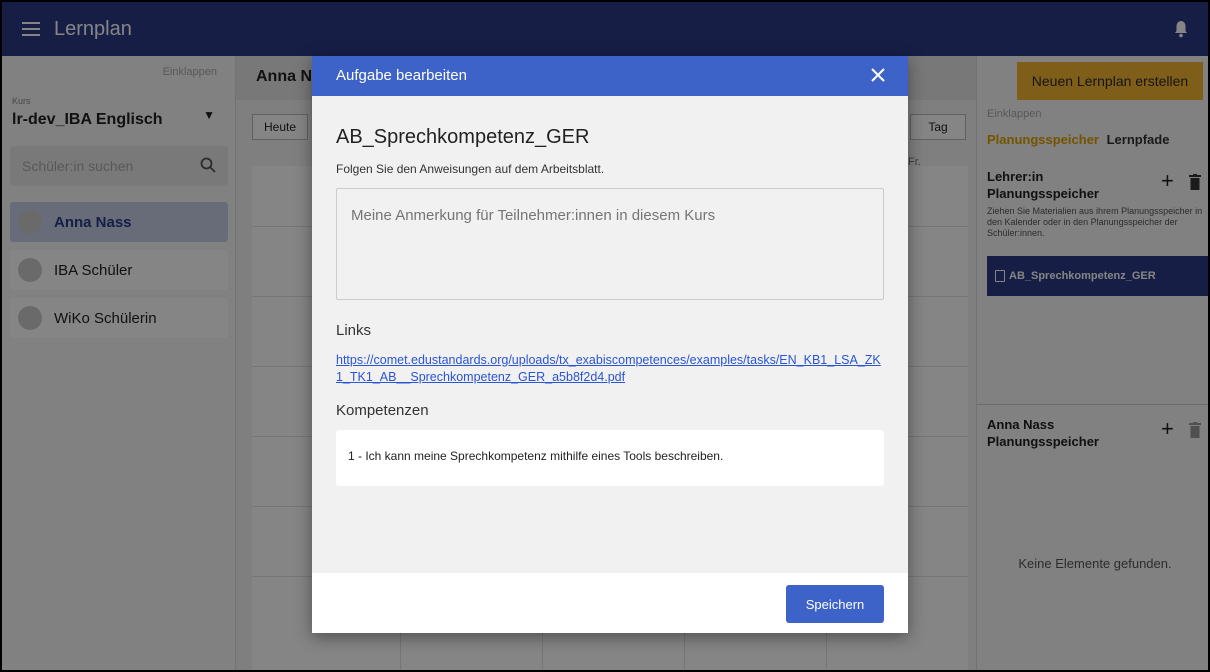 Image resolution: width=1210 pixels, height=672 pixels. What do you see at coordinates (610, 603) in the screenshot?
I see `dialog-footer: Speichern` at bounding box center [610, 603].